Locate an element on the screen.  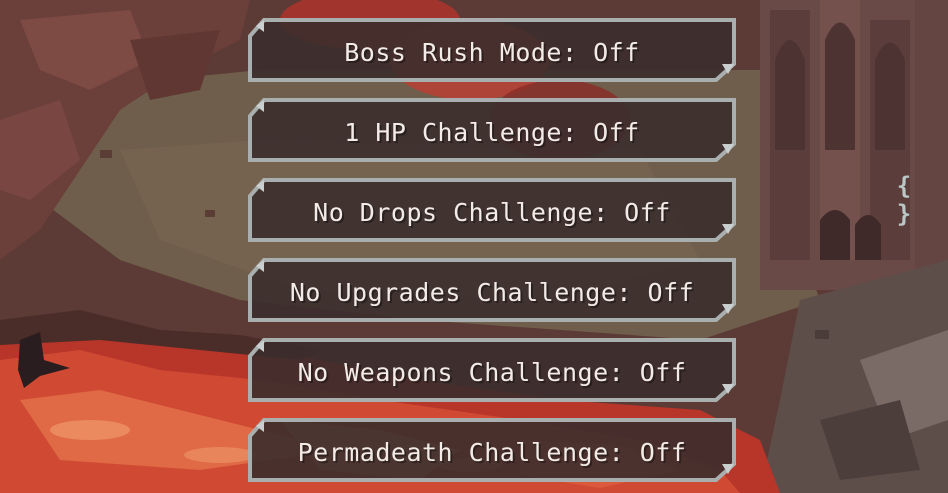
no-weapons-challenge-button: No Weapons Challenge: Off is located at coordinates (492, 370).